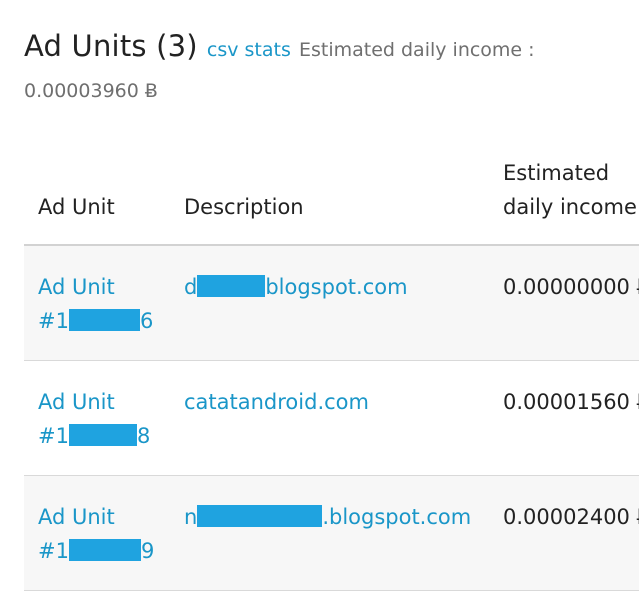 This screenshot has width=639, height=608. I want to click on ad-unit-cell: Ad Unit #1 8, so click(97, 418).